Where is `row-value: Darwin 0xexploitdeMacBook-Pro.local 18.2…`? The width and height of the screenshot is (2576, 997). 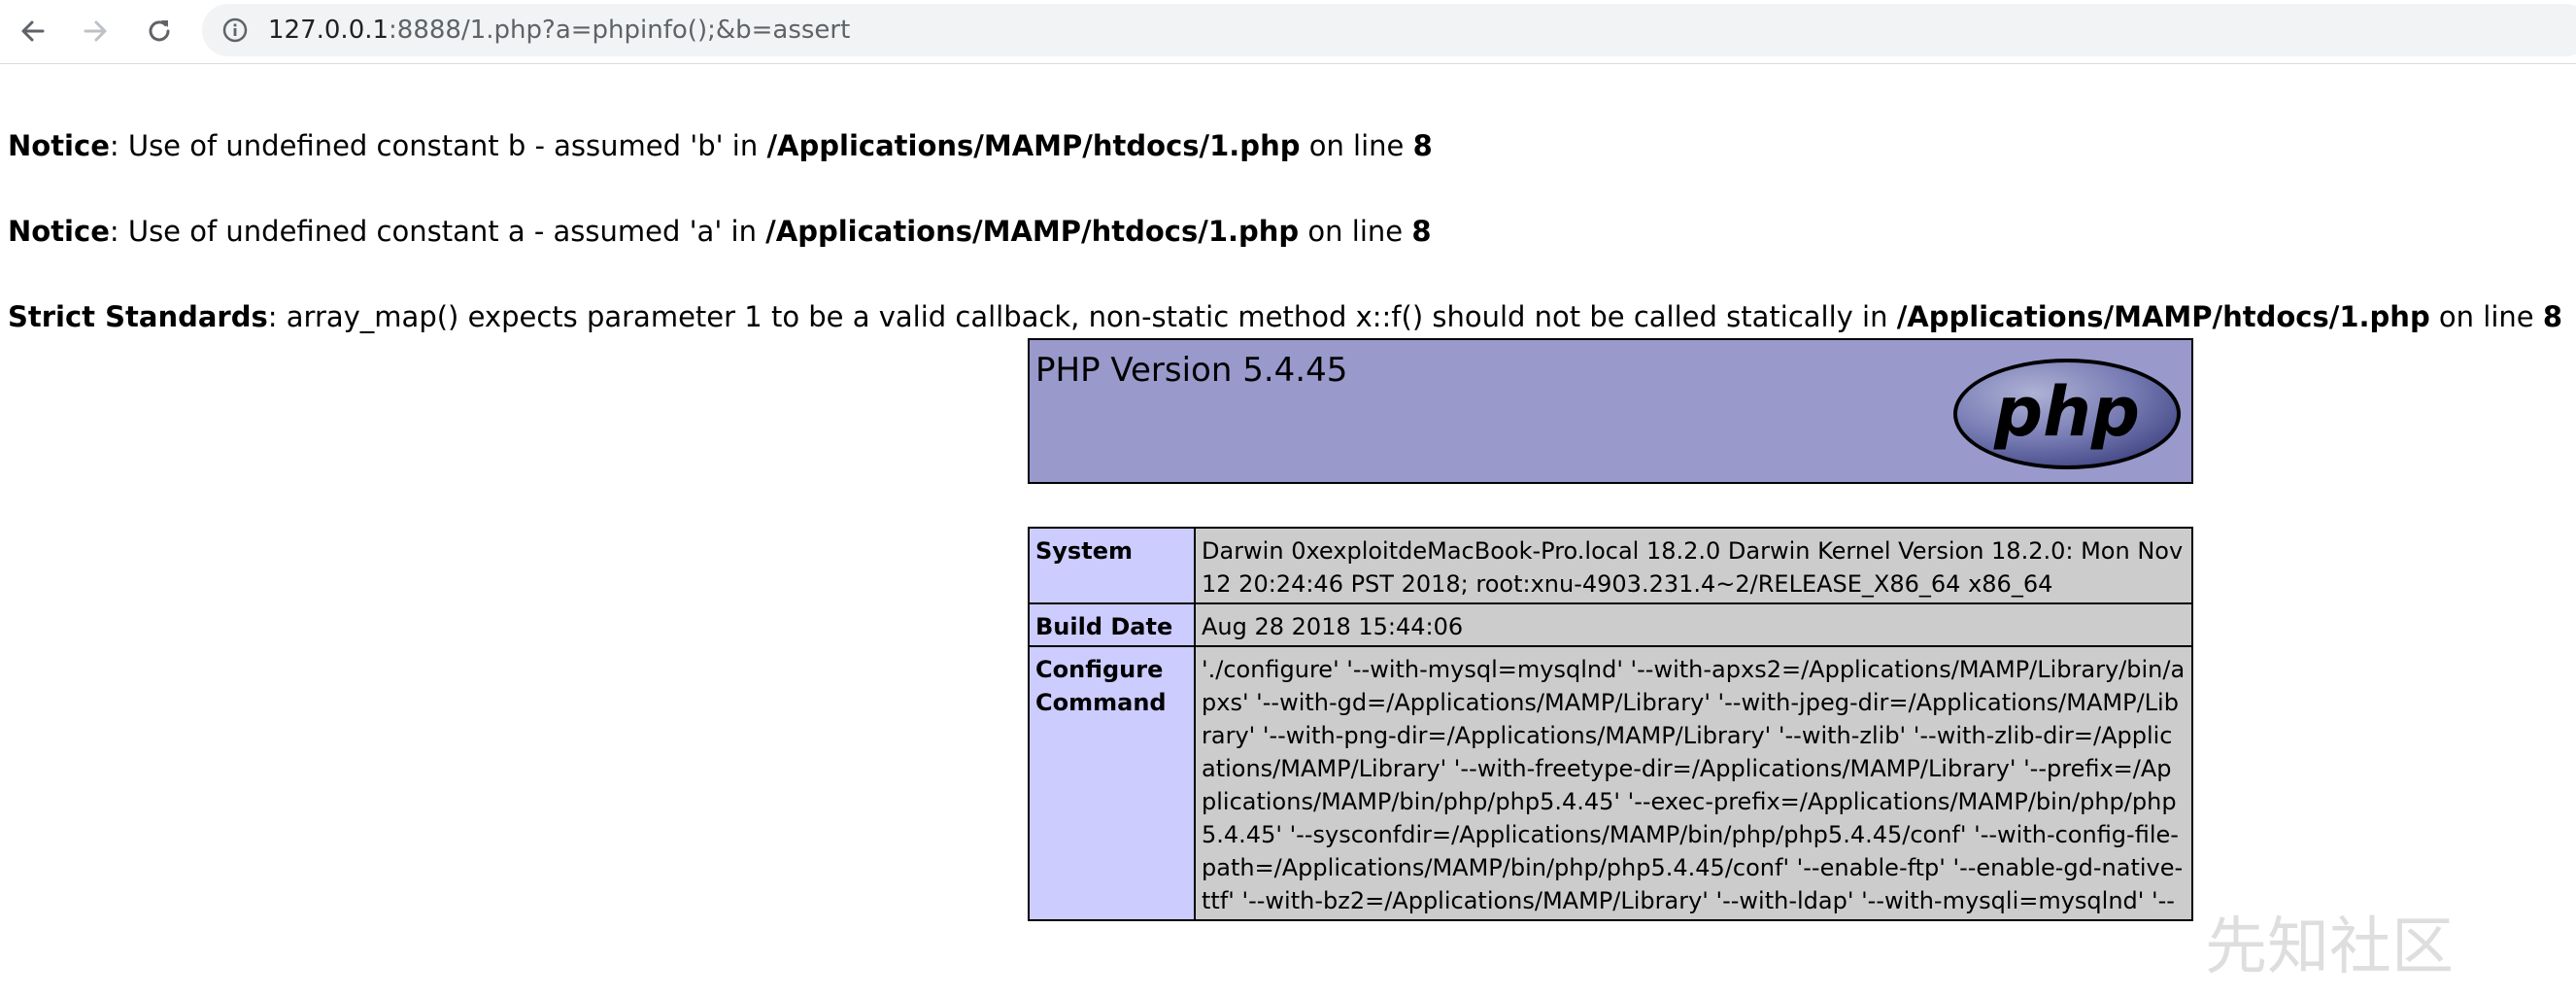 row-value: Darwin 0xexploitdeMacBook-Pro.local 18.2… is located at coordinates (1693, 565).